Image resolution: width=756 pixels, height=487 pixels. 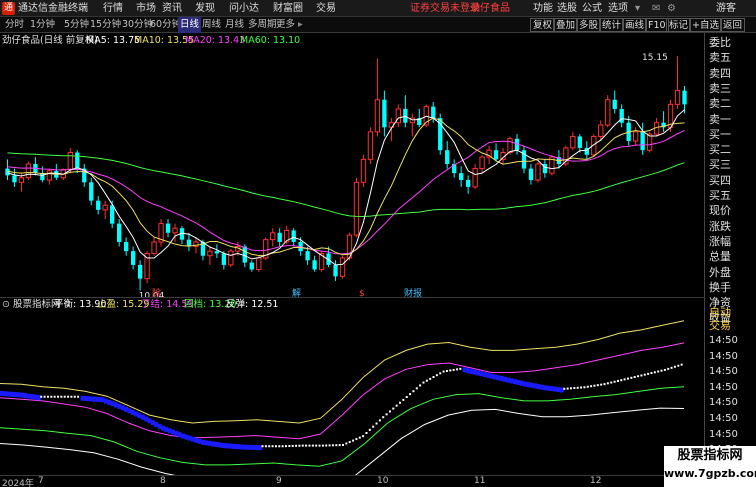 What do you see at coordinates (637, 8) in the screenshot?
I see `menu-dropdown-icon: ▾` at bounding box center [637, 8].